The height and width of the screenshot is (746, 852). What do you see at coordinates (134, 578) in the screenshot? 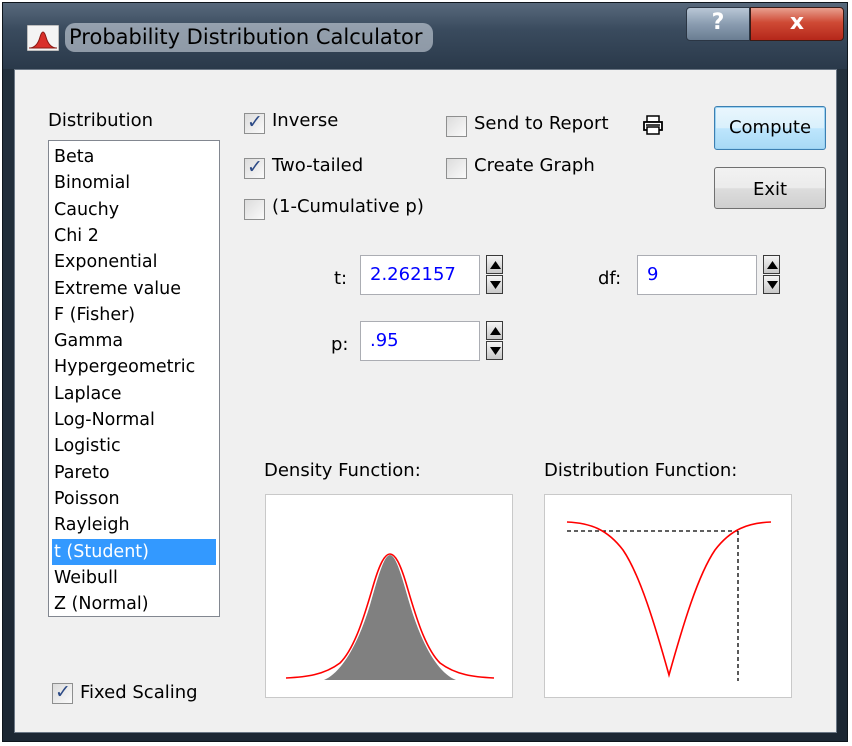
I see `distribution-list-item: Weibull` at bounding box center [134, 578].